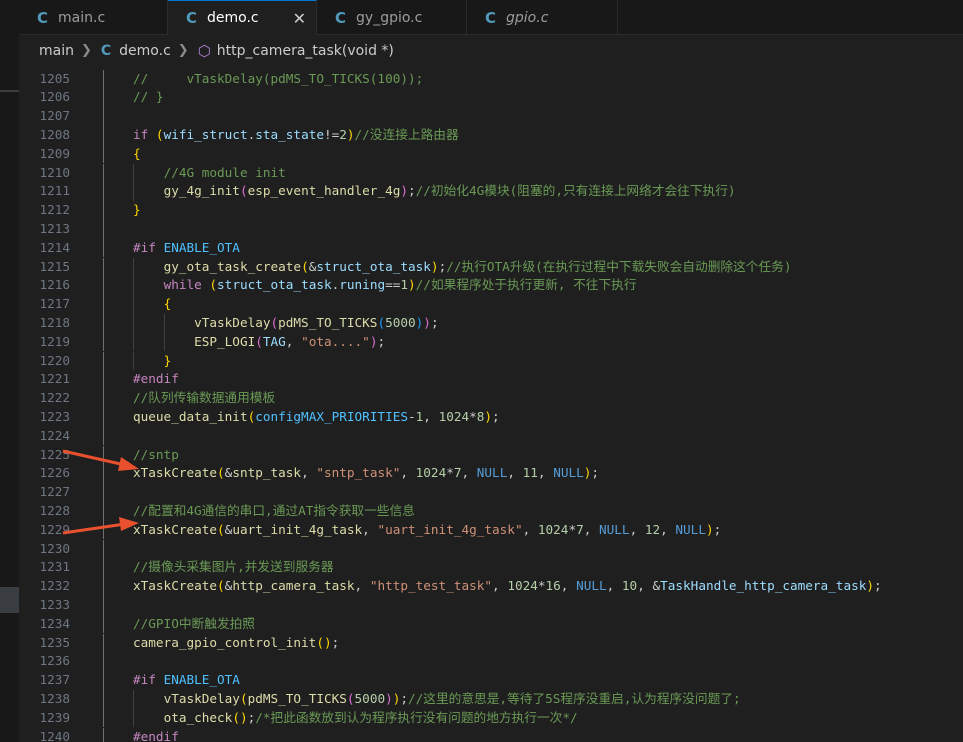 Image resolution: width=963 pixels, height=742 pixels. What do you see at coordinates (56, 51) in the screenshot?
I see `breadcrumb-folder: main` at bounding box center [56, 51].